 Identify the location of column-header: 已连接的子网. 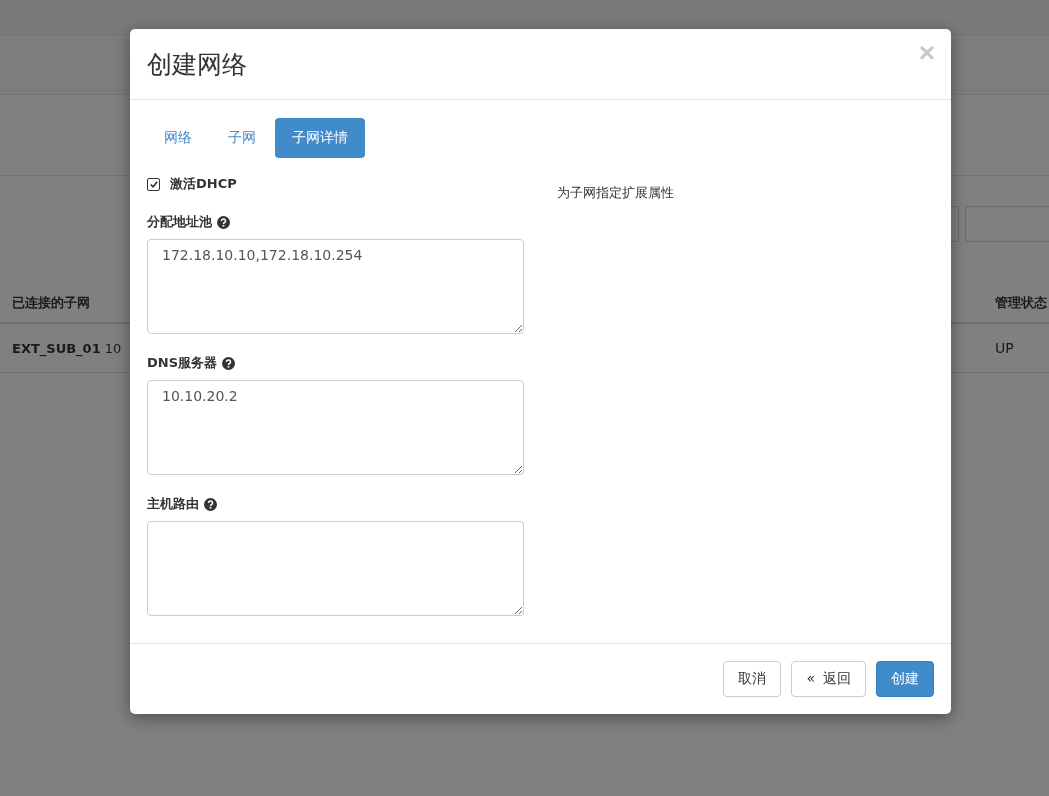
(51, 303).